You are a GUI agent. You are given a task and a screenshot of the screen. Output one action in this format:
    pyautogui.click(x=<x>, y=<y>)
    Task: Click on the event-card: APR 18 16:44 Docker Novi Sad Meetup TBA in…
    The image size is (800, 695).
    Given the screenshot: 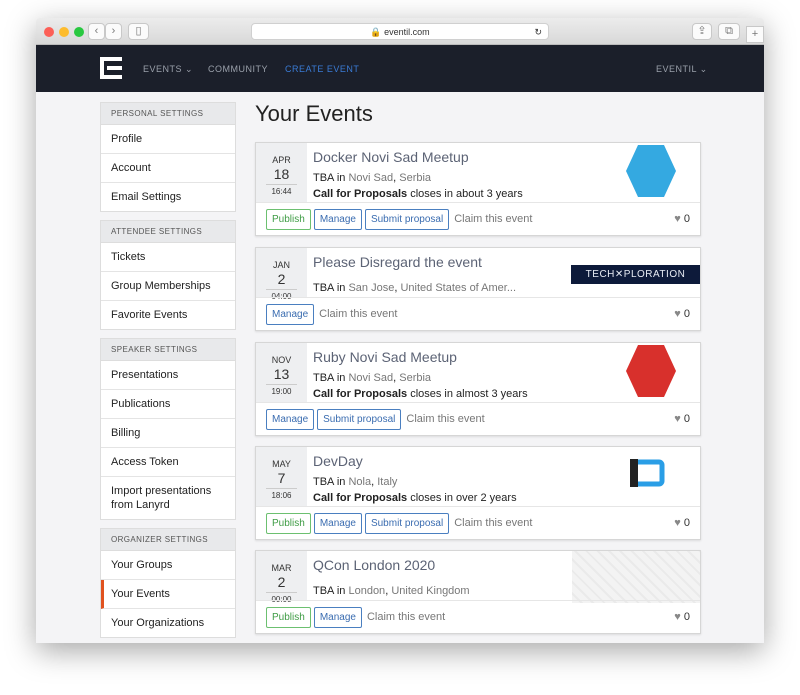 What is the action you would take?
    pyautogui.click(x=478, y=189)
    